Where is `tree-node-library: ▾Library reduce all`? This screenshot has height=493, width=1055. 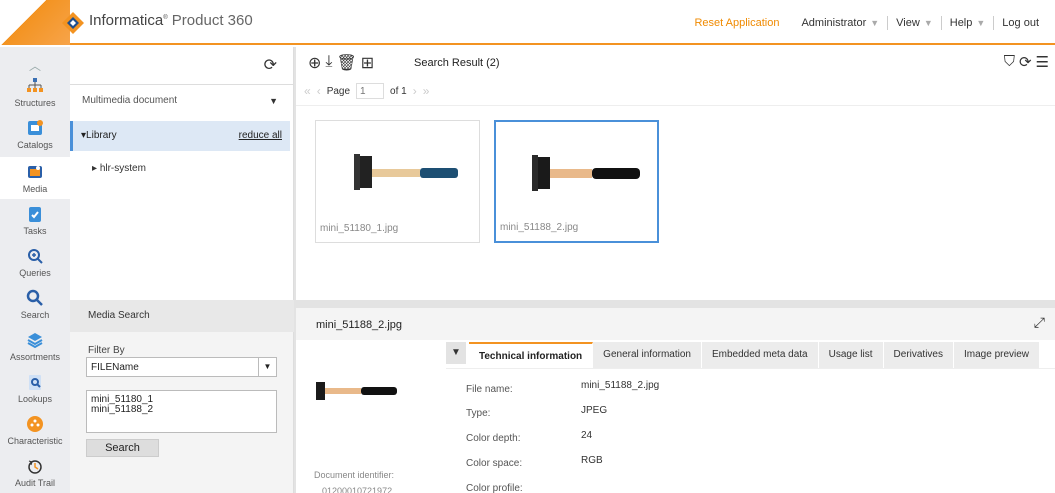 tree-node-library: ▾Library reduce all is located at coordinates (180, 136).